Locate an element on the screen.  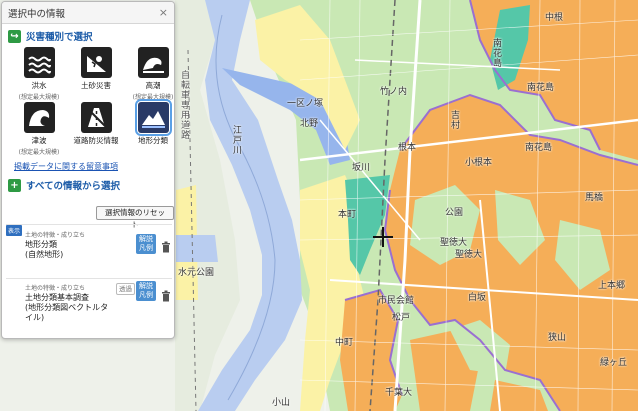
hazard-tsunami-label: 津波 is located at coordinates (39, 140).